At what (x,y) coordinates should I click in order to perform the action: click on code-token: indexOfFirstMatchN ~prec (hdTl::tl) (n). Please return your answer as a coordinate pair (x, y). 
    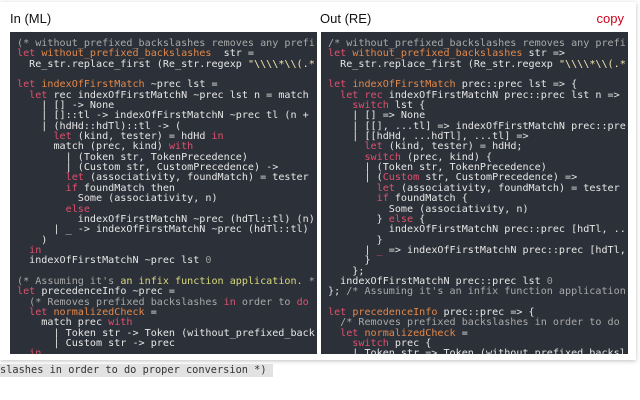
    Looking at the image, I should click on (166, 219).